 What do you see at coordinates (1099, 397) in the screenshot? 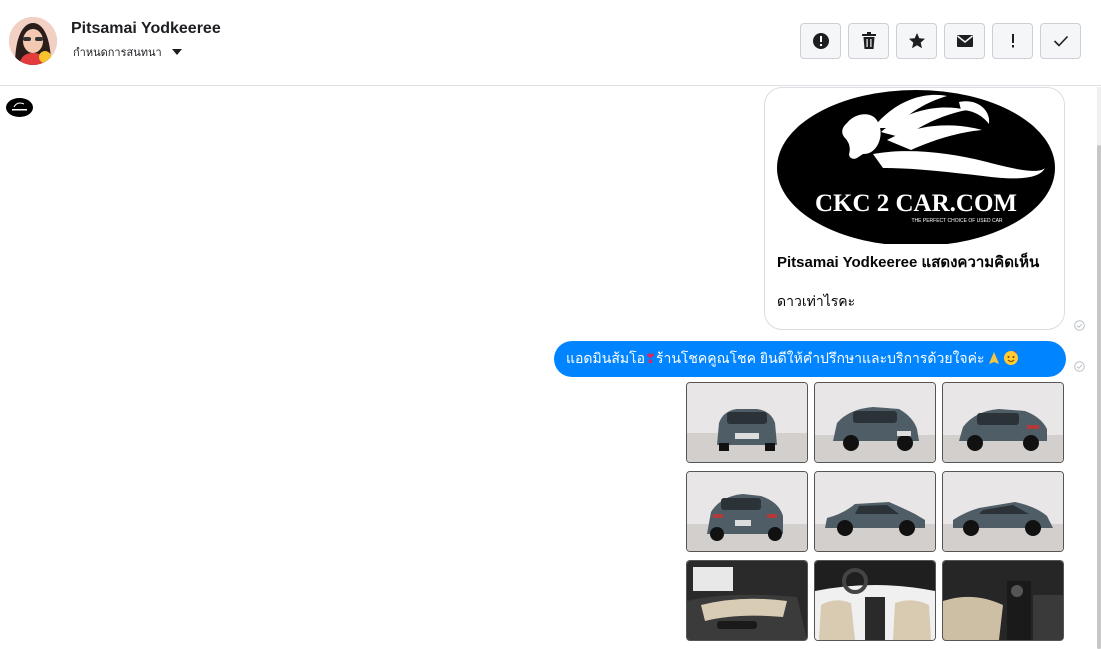
I see `scrollbar-thumb` at bounding box center [1099, 397].